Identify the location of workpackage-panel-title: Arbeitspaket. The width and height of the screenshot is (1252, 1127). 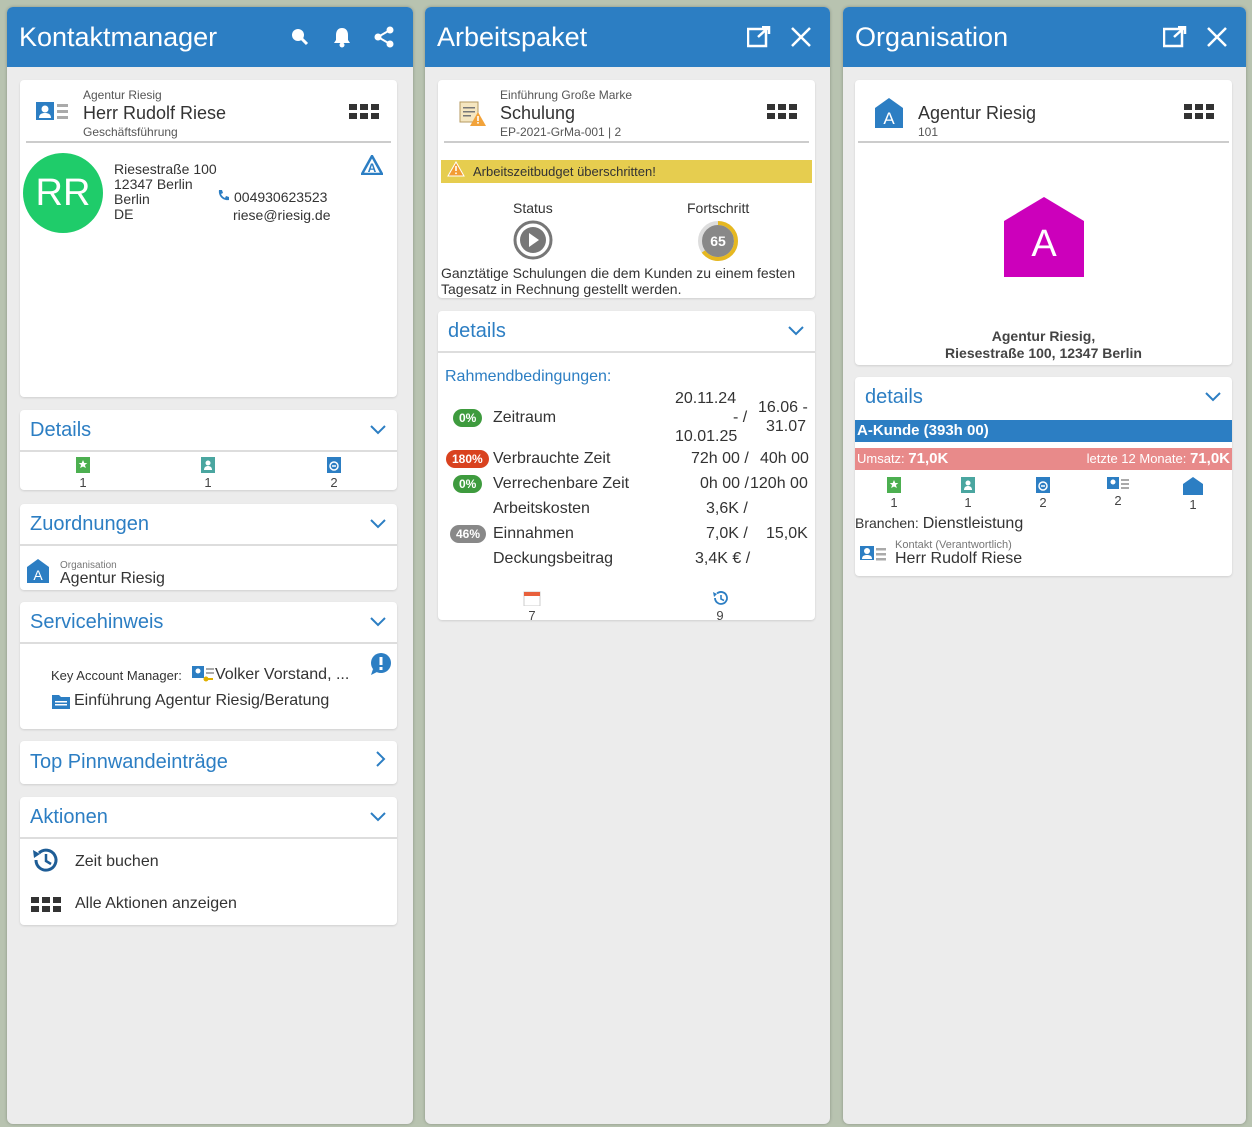
(512, 36).